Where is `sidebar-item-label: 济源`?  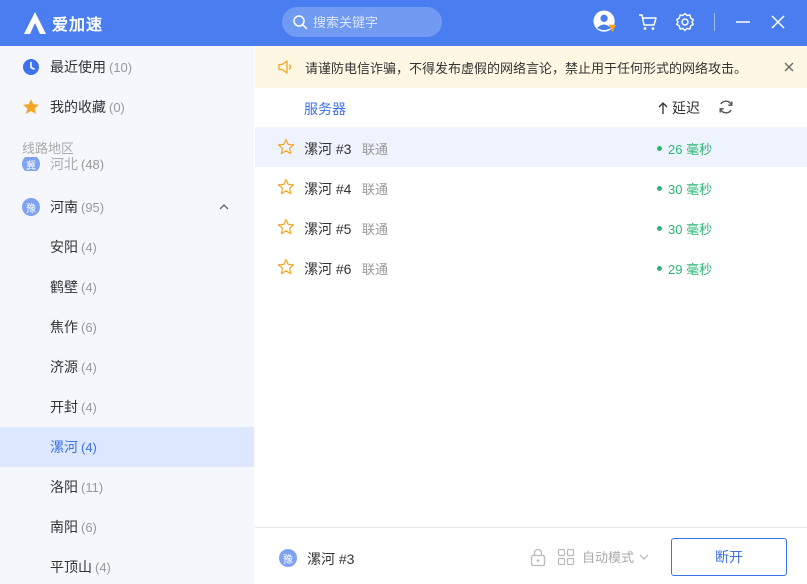 sidebar-item-label: 济源 is located at coordinates (64, 367).